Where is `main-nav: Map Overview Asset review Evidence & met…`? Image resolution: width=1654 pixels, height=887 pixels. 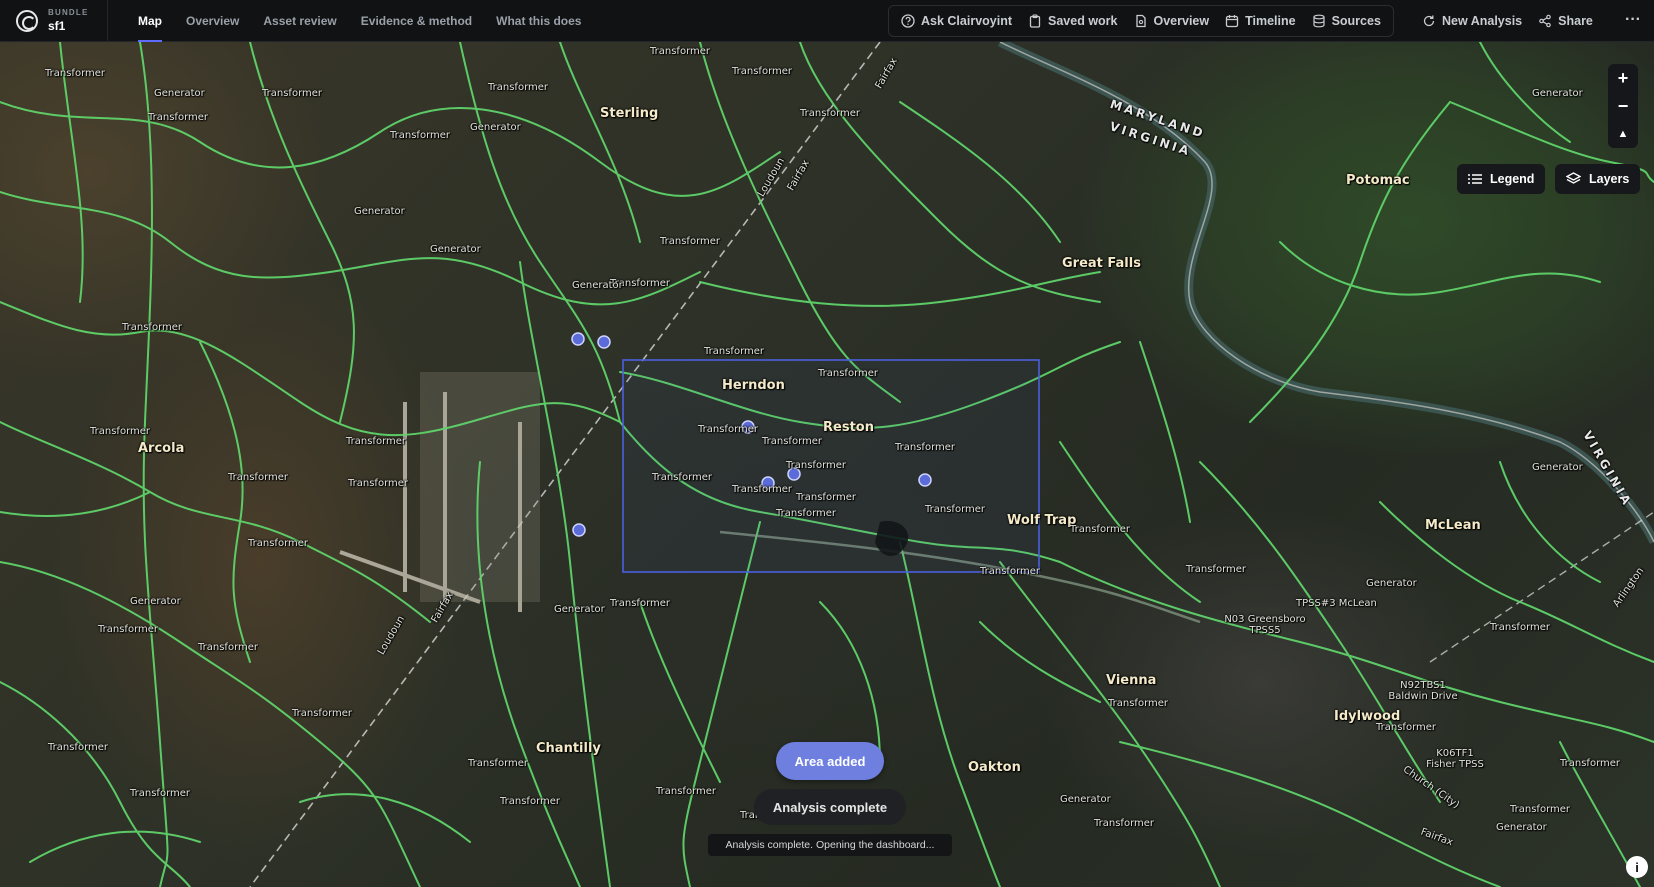 main-nav: Map Overview Asset review Evidence & met… is located at coordinates (359, 21).